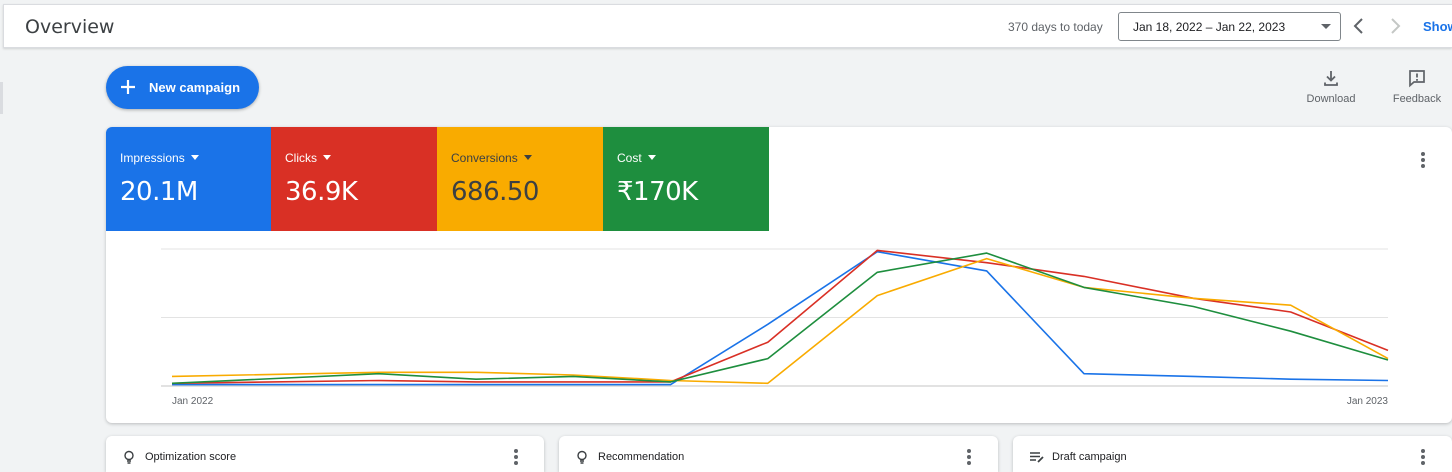  What do you see at coordinates (1417, 99) in the screenshot?
I see `feedback-label: Feedback` at bounding box center [1417, 99].